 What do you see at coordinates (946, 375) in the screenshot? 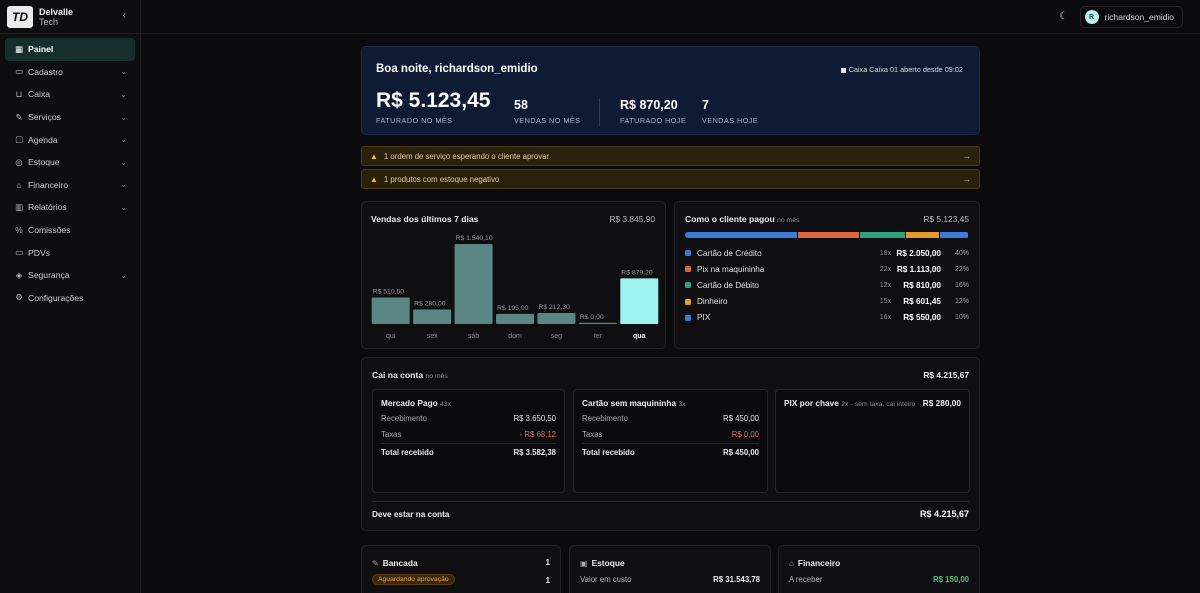
I see `cai-na-conta-total: R$ 4.215,67` at bounding box center [946, 375].